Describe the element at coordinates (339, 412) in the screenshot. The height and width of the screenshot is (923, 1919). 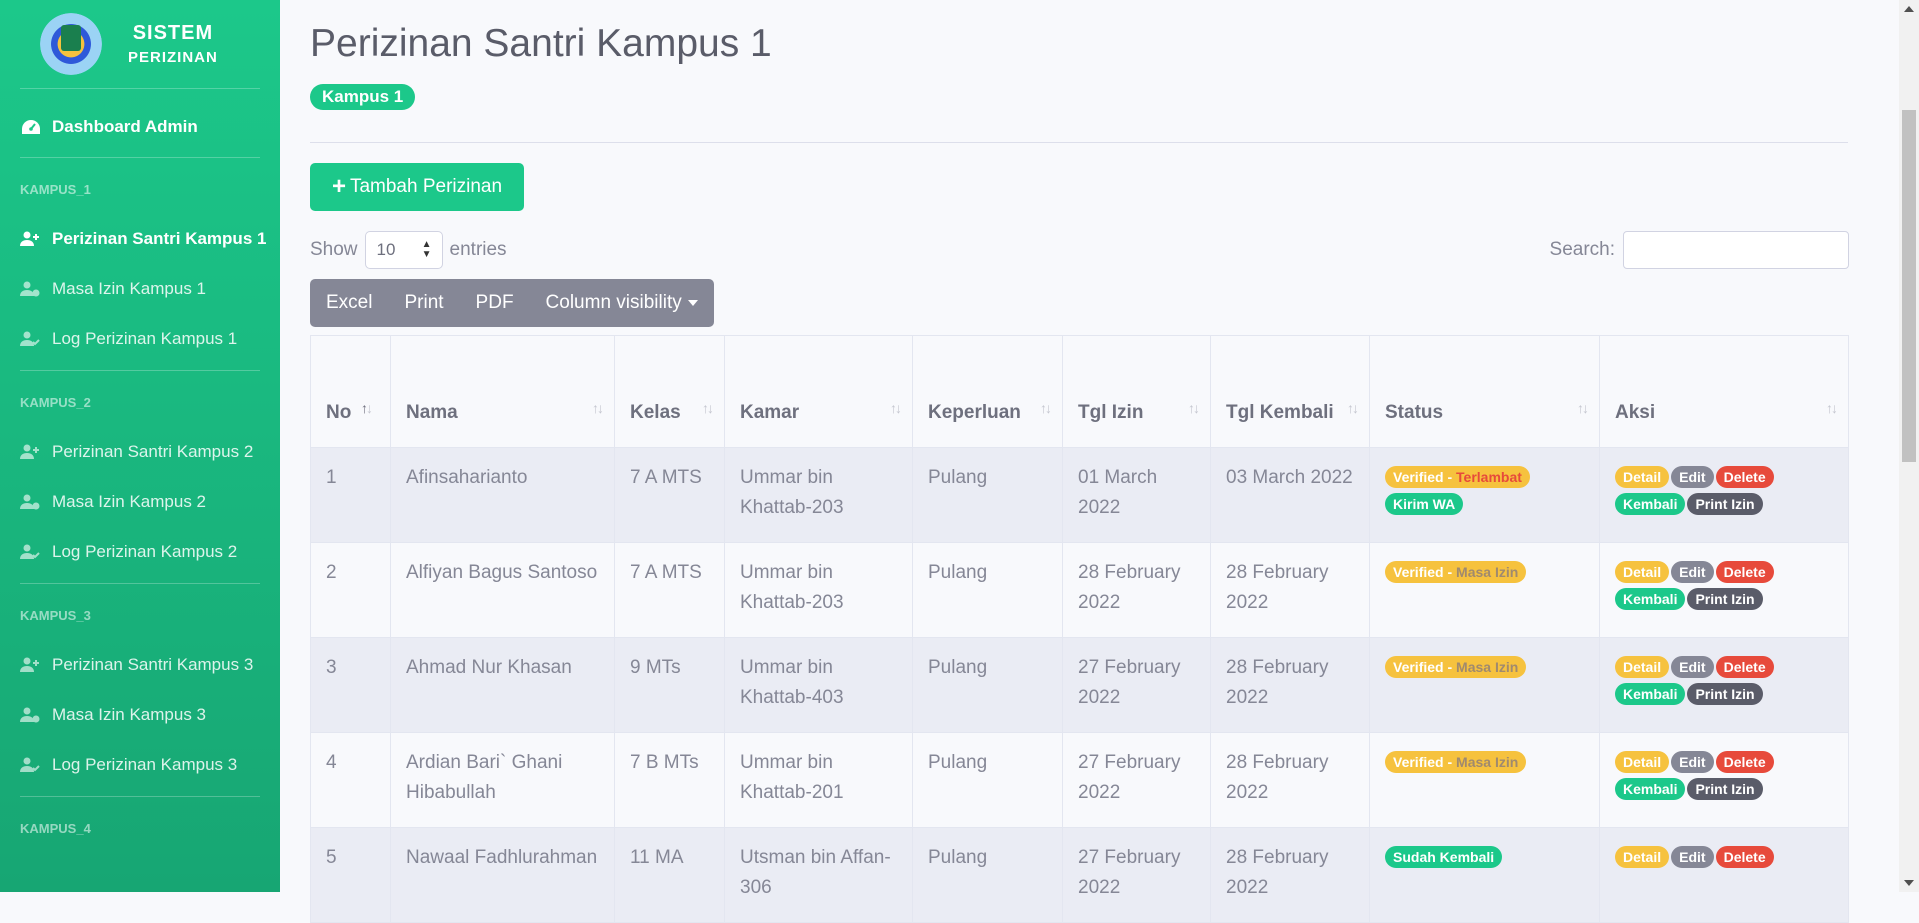
I see `column-header-label: No` at that location.